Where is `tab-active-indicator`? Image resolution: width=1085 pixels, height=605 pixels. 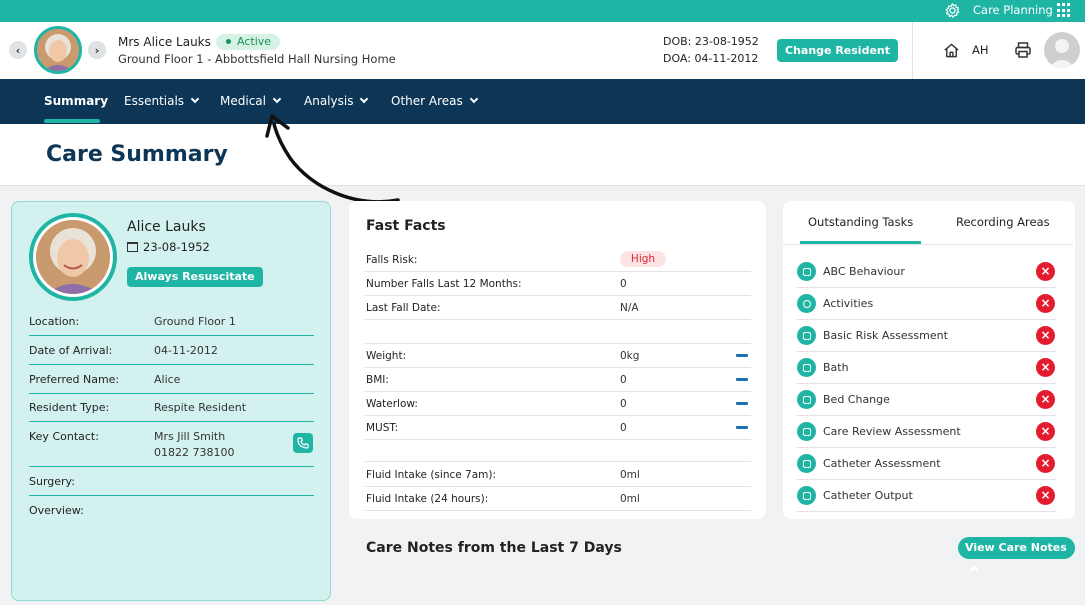 tab-active-indicator is located at coordinates (860, 242).